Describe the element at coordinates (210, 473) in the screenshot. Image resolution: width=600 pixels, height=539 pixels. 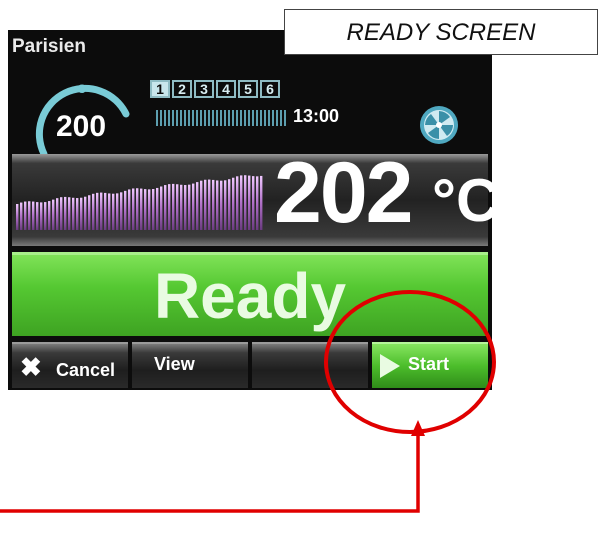
I see `pointer-arrow-line` at that location.